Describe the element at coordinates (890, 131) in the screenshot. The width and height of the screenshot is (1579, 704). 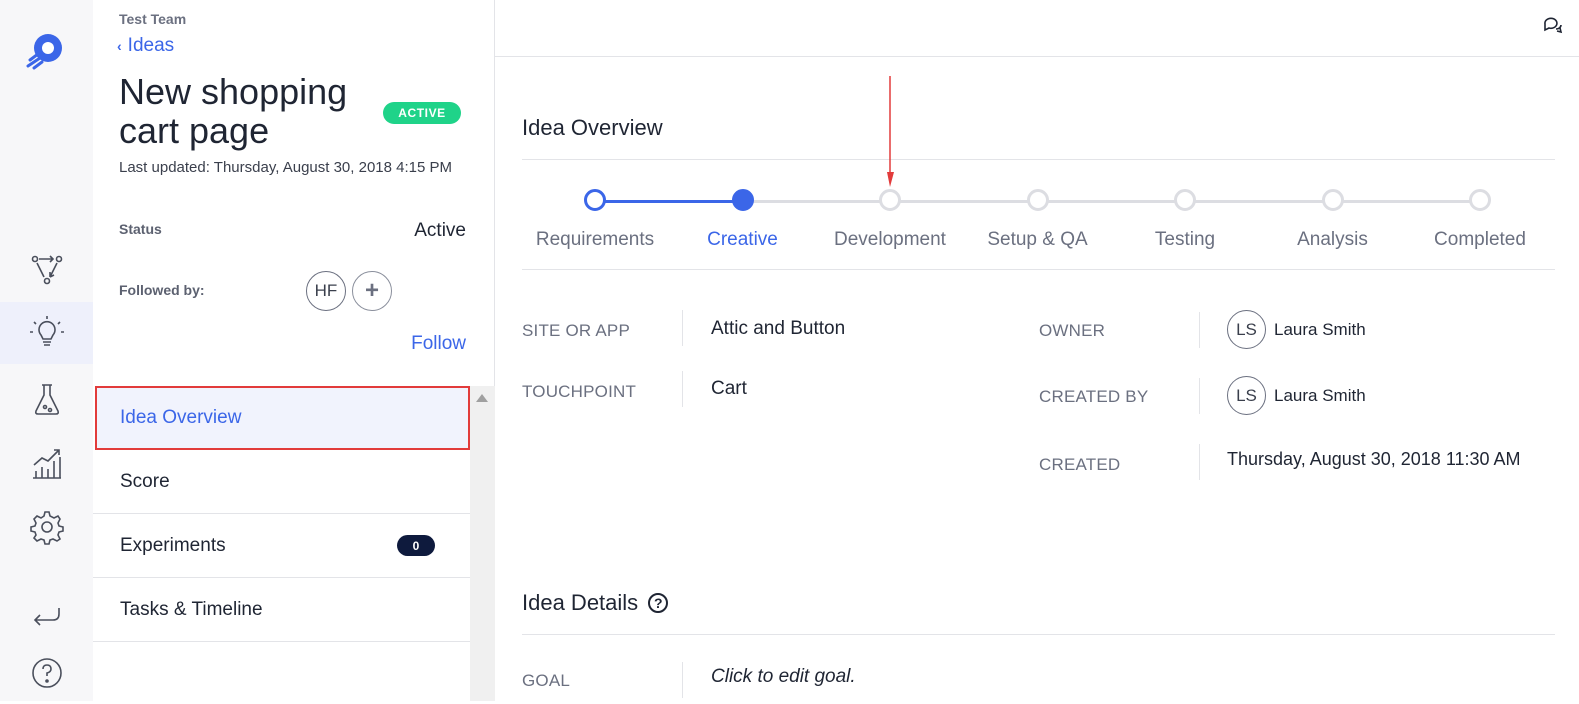
I see `annotation-arrow-icon` at that location.